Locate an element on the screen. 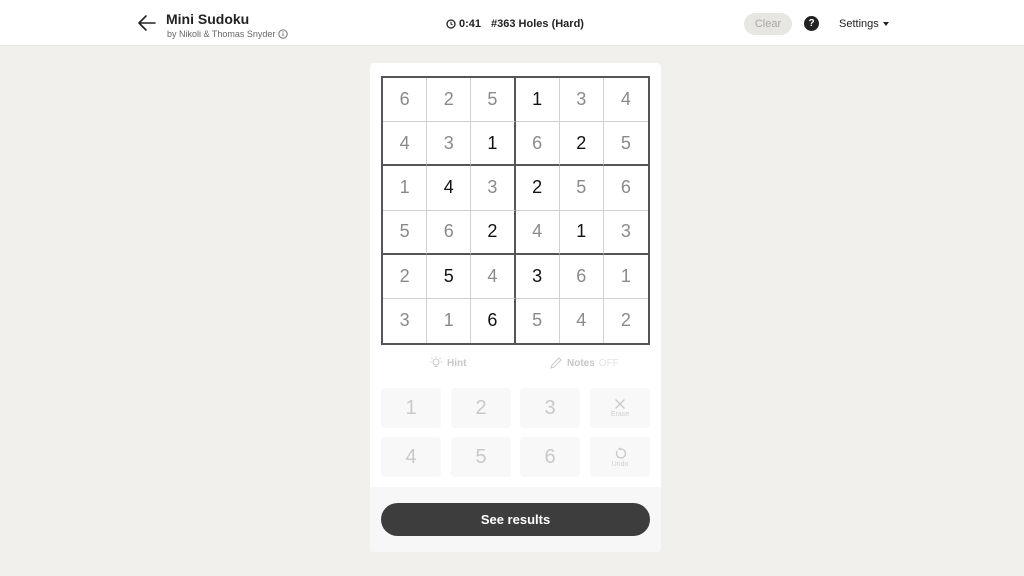  board-cell-r4c5: 1 is located at coordinates (581, 232).